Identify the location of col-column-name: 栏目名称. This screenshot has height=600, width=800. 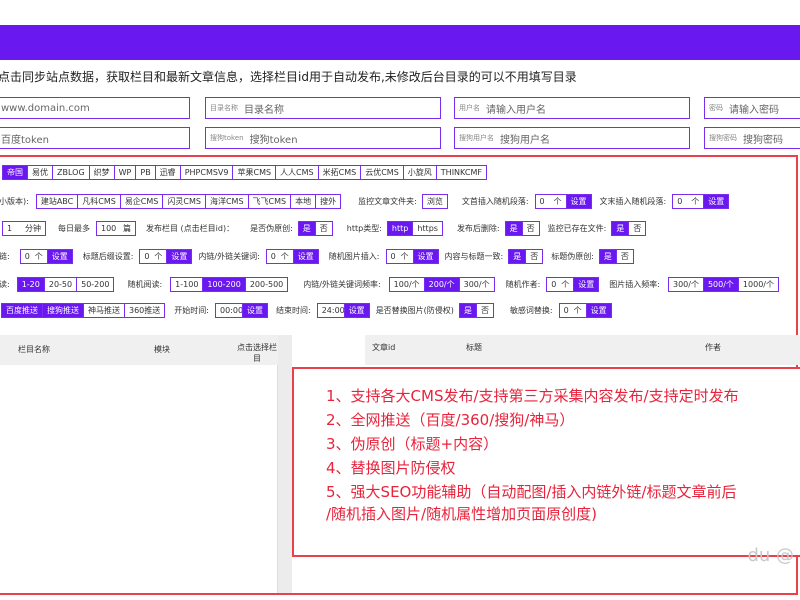
(34, 349).